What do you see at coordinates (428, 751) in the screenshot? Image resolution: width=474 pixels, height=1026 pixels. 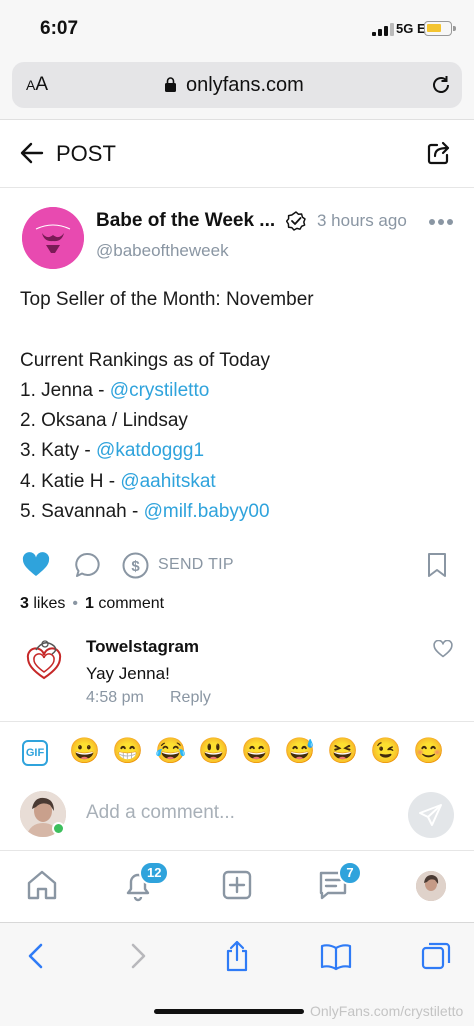 I see `emoji-button: 😊` at bounding box center [428, 751].